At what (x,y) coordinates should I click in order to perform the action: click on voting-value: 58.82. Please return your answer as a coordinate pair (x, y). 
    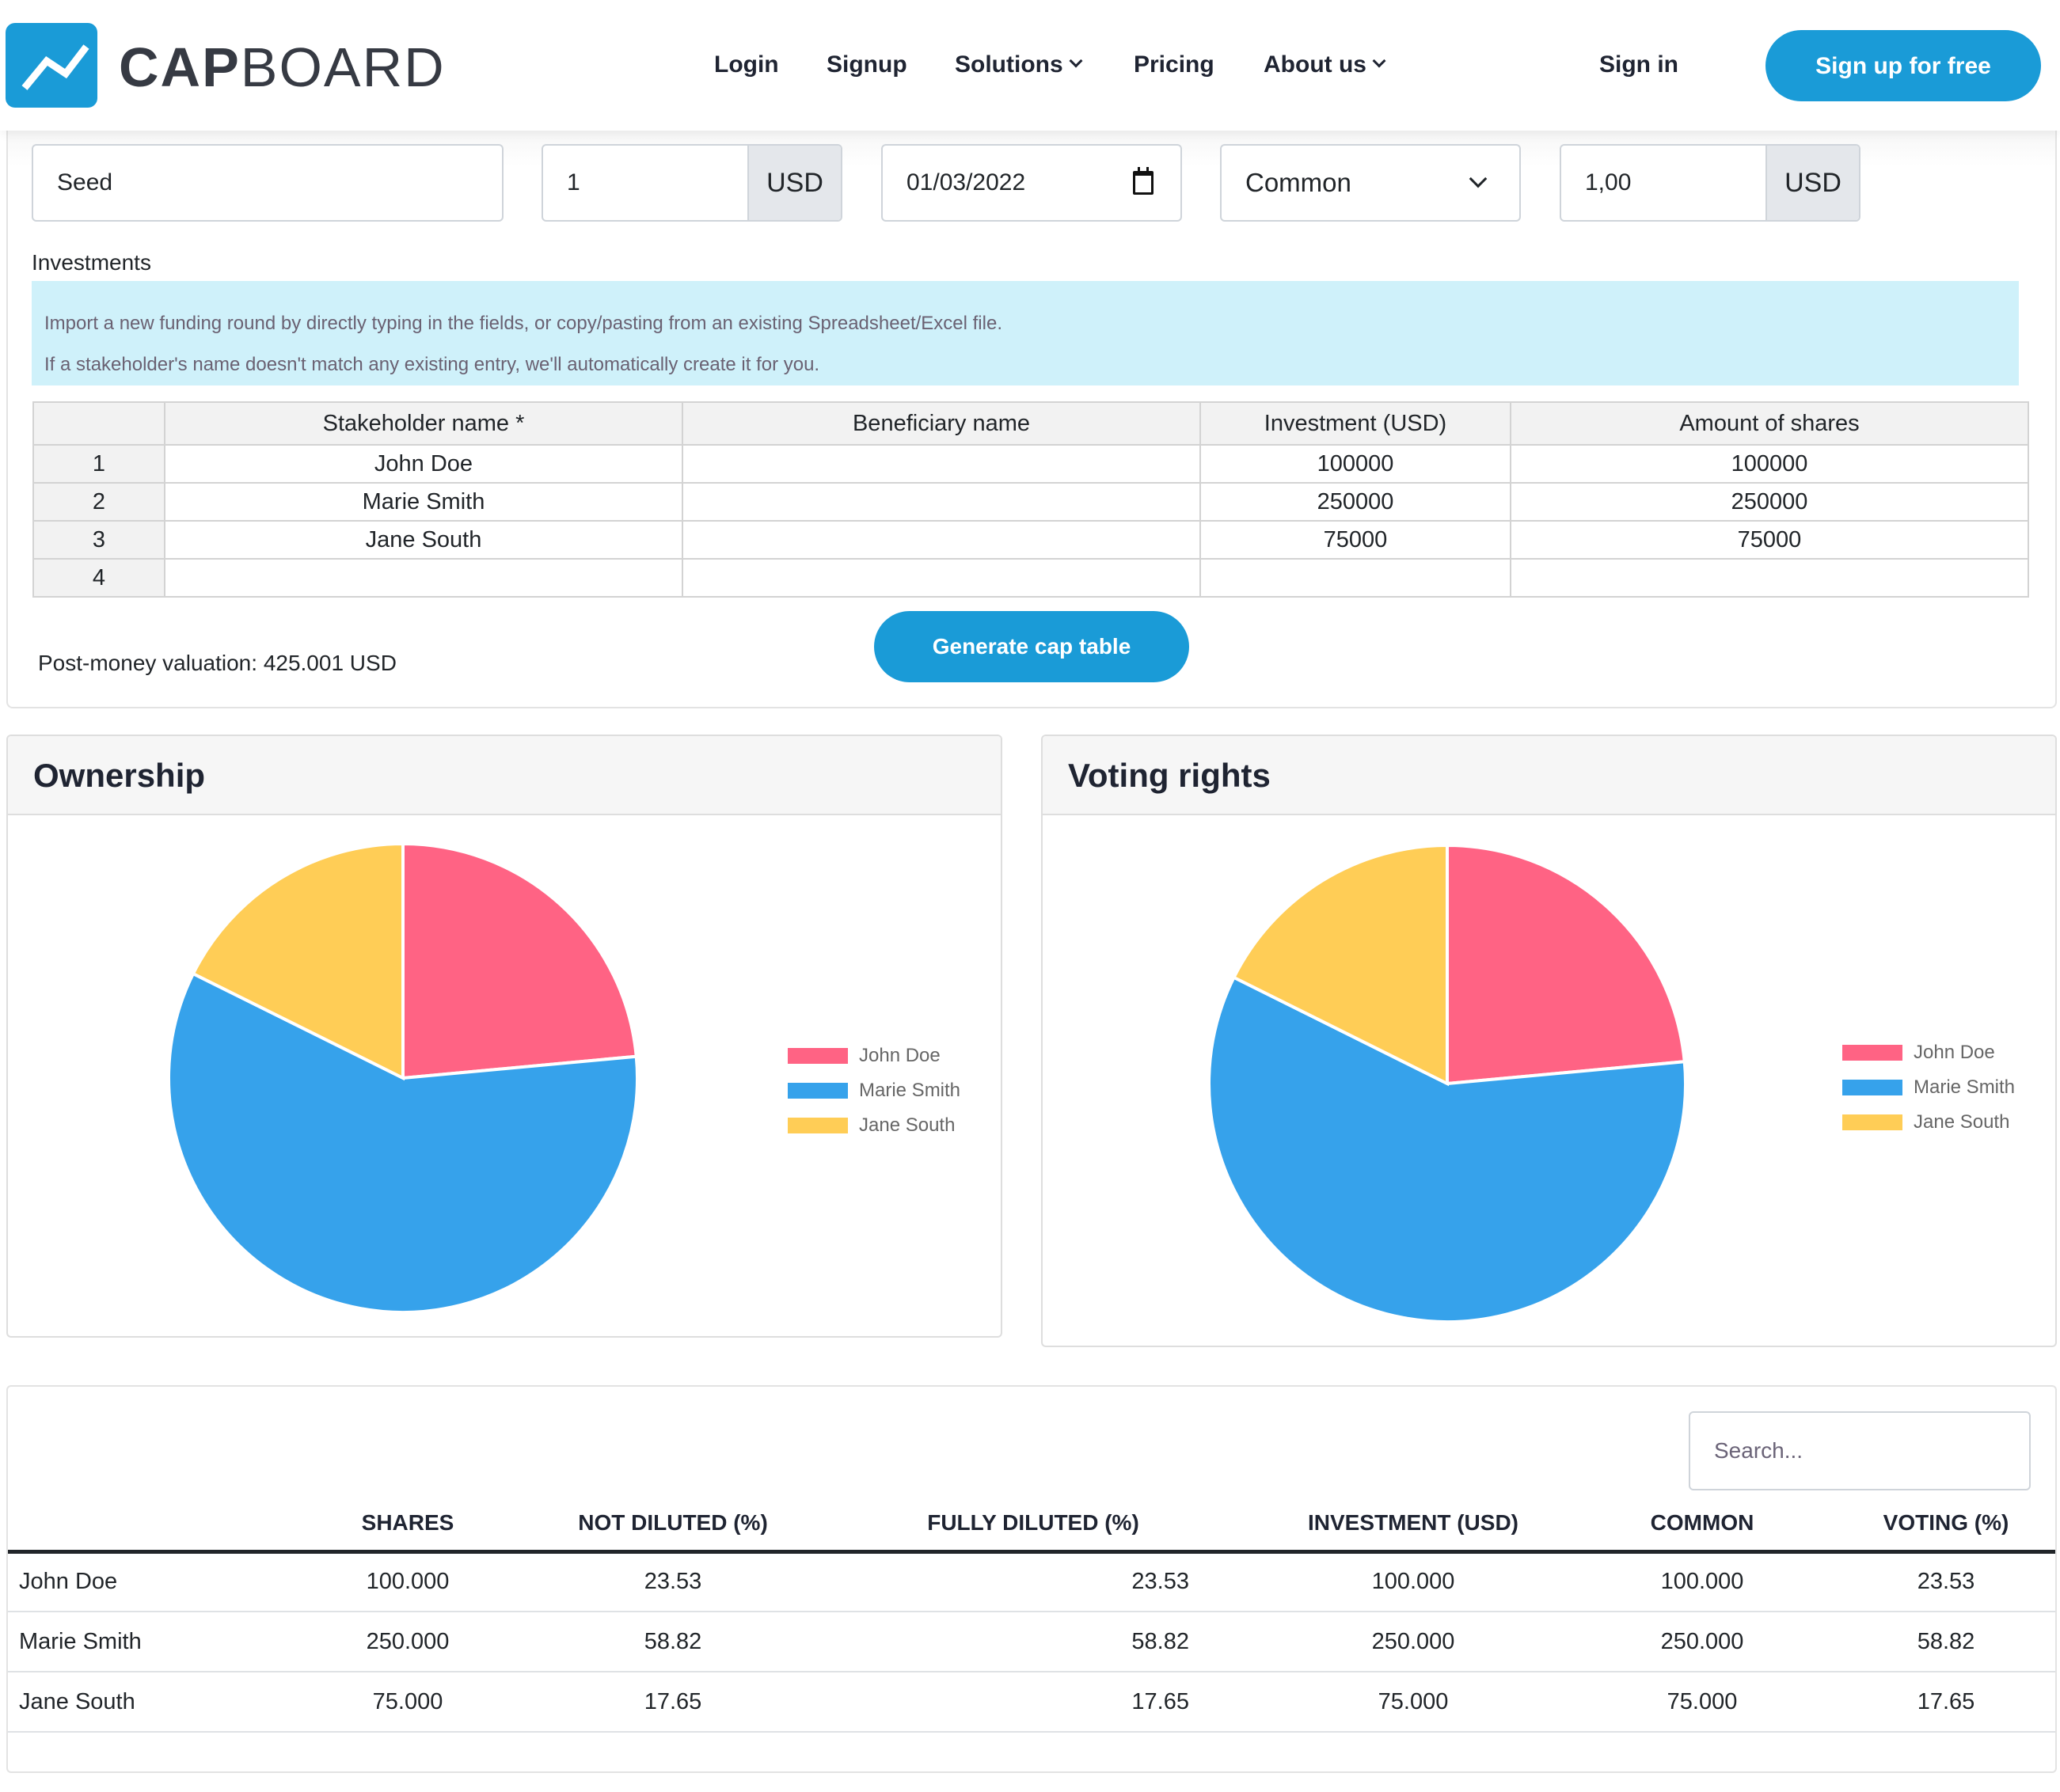
    Looking at the image, I should click on (1946, 1642).